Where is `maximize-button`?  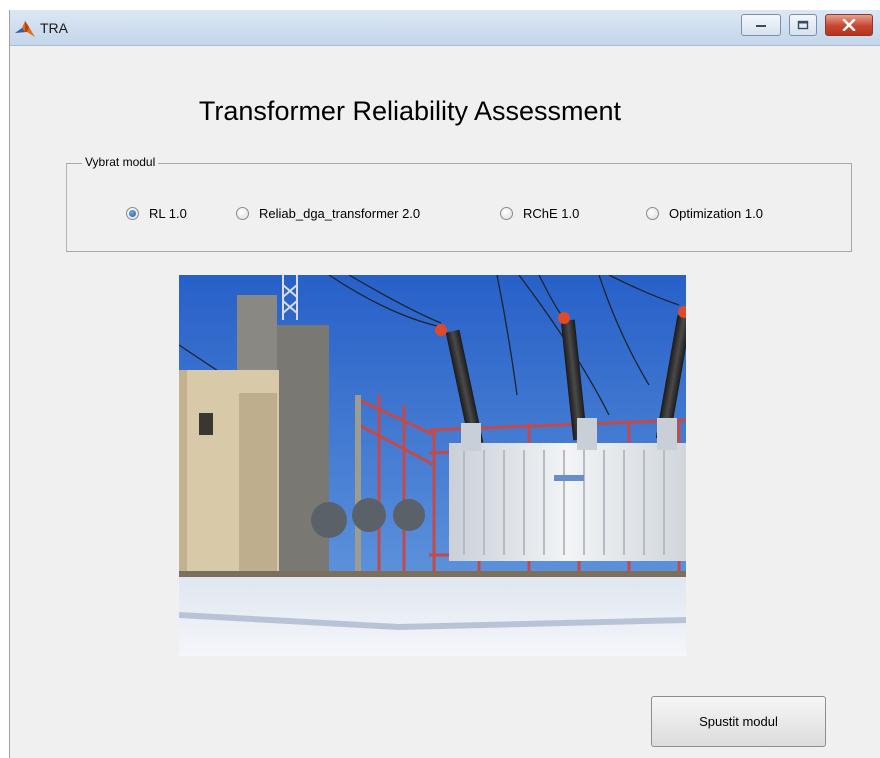 maximize-button is located at coordinates (803, 25).